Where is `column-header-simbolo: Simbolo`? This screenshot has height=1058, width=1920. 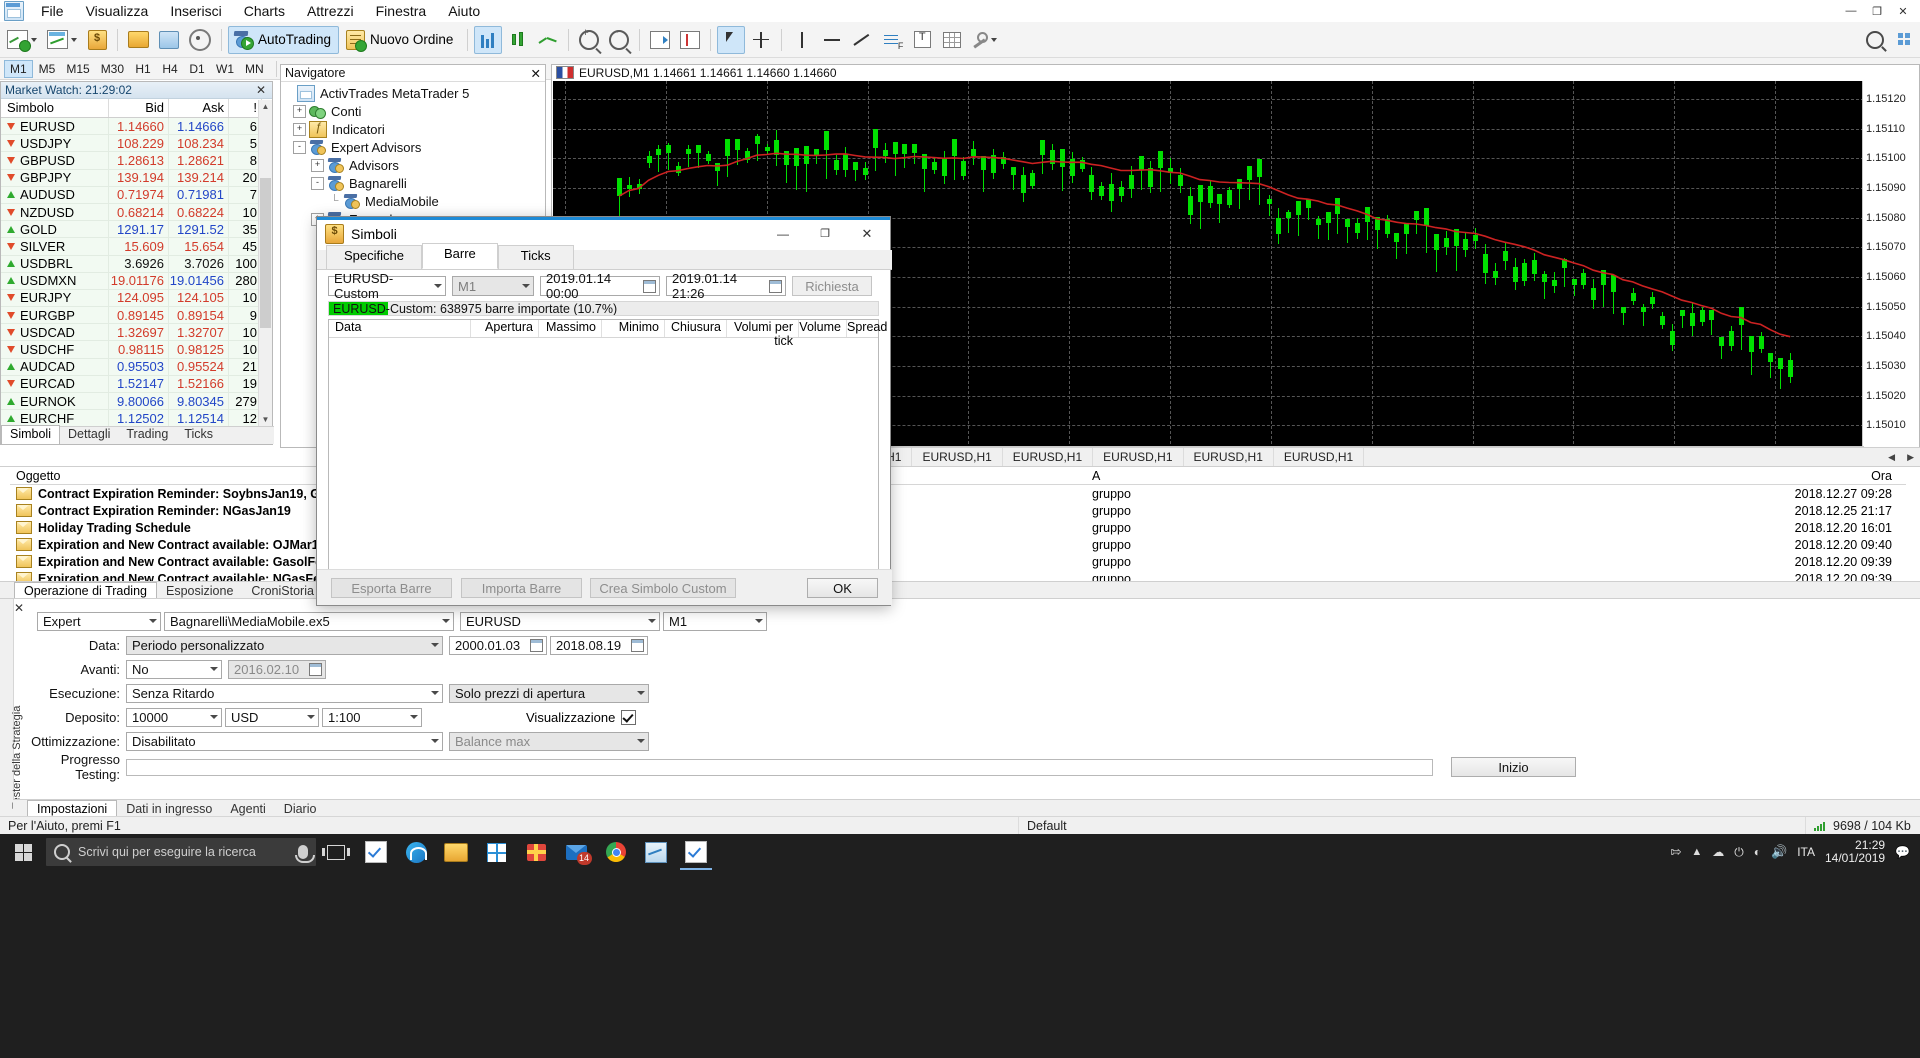 column-header-simbolo: Simbolo is located at coordinates (55, 108).